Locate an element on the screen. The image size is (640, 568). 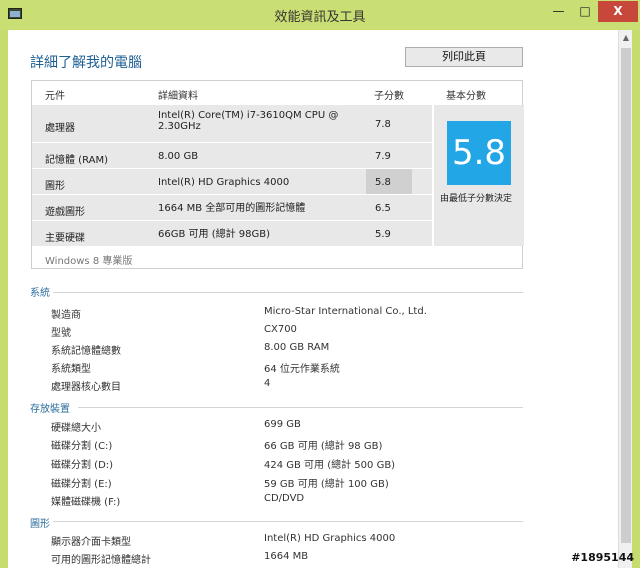
windows-edition: Windows 8 專業版 is located at coordinates (89, 261).